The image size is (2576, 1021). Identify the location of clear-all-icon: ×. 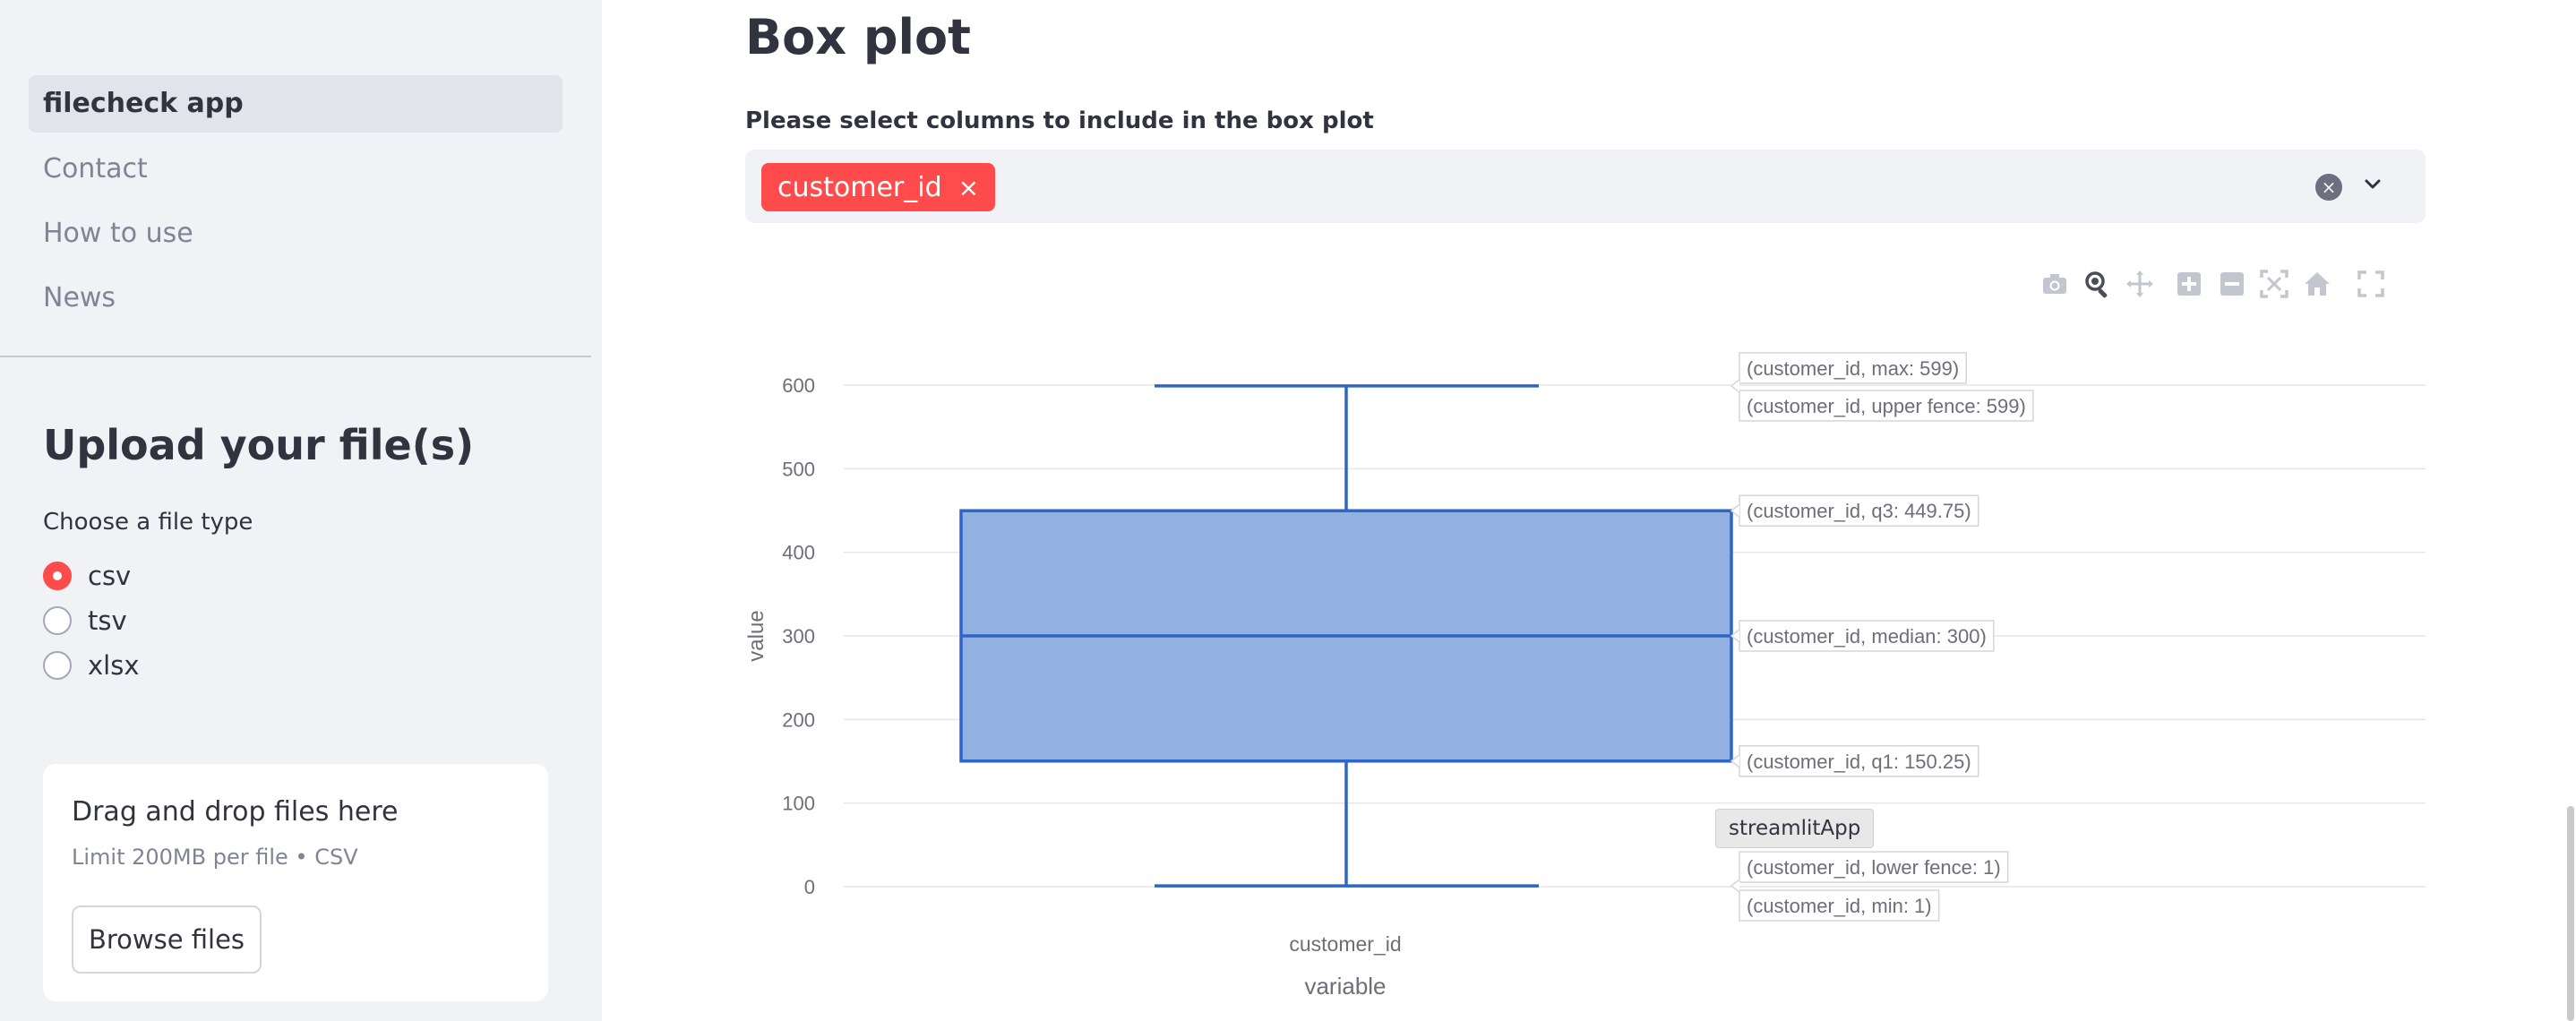
(2328, 187).